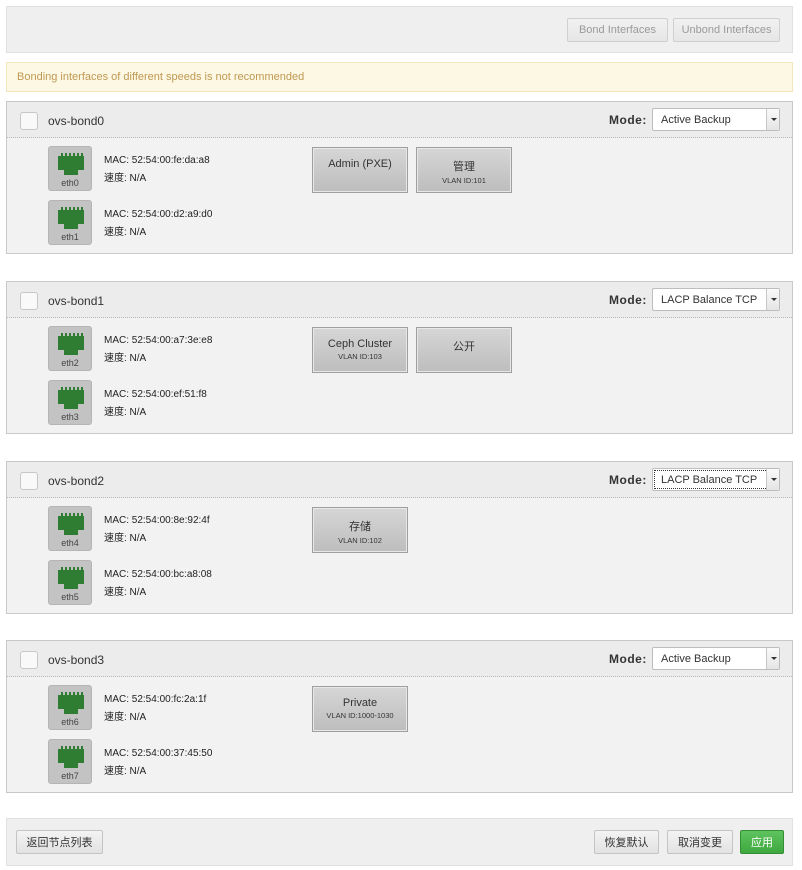 Image resolution: width=802 pixels, height=870 pixels. Describe the element at coordinates (360, 527) in the screenshot. I see `network-name: 存储` at that location.